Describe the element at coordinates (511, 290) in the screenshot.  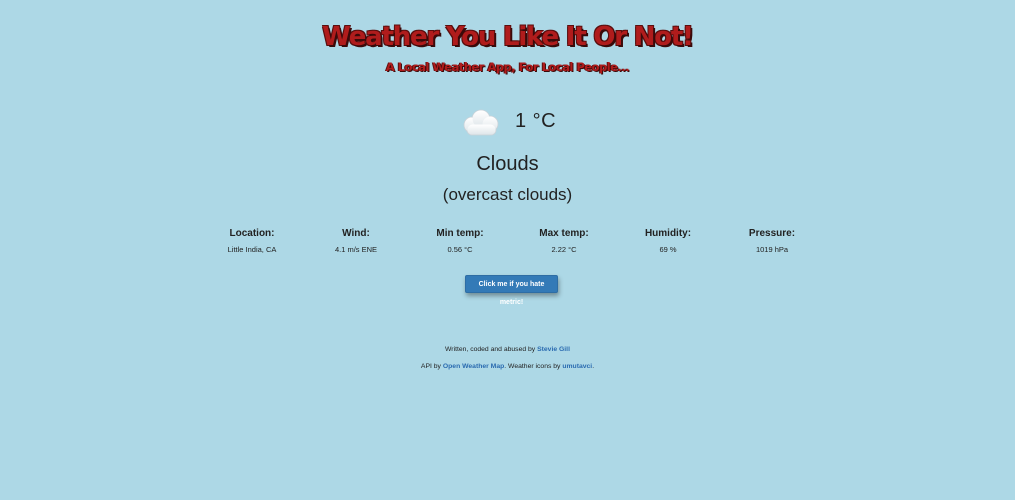
I see `toggle-units-button: Click me if you hate metric!` at that location.